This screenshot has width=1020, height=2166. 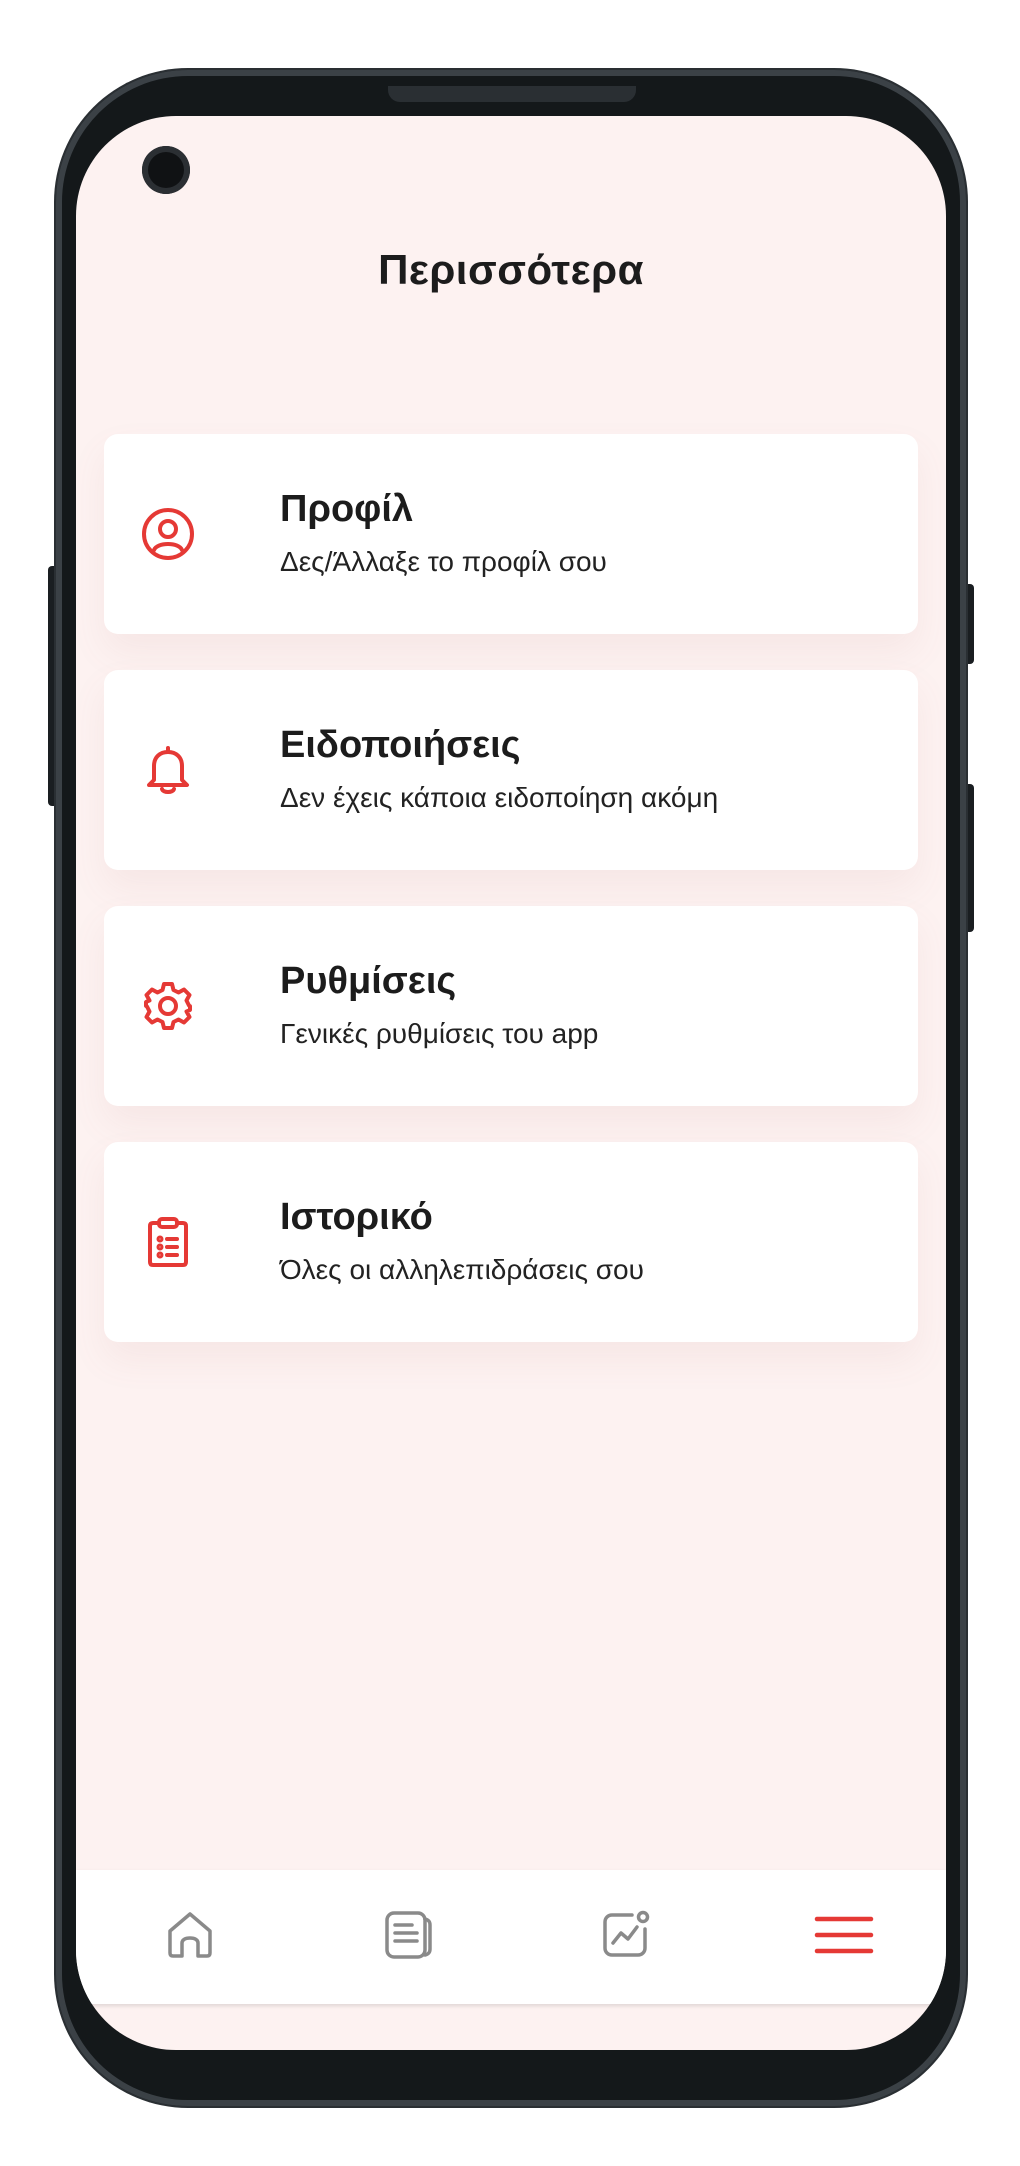 I want to click on hamburger-menu-icon, so click(x=844, y=1937).